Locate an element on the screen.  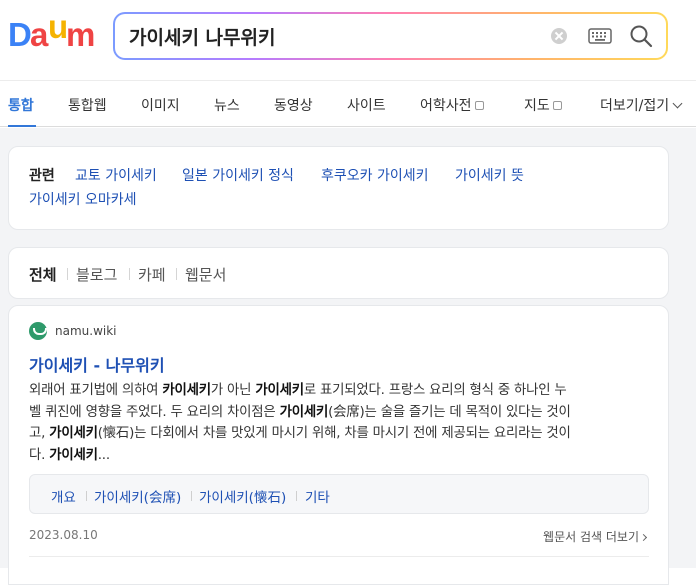
tab-more-toggle: 더보기/접기 is located at coordinates (641, 105).